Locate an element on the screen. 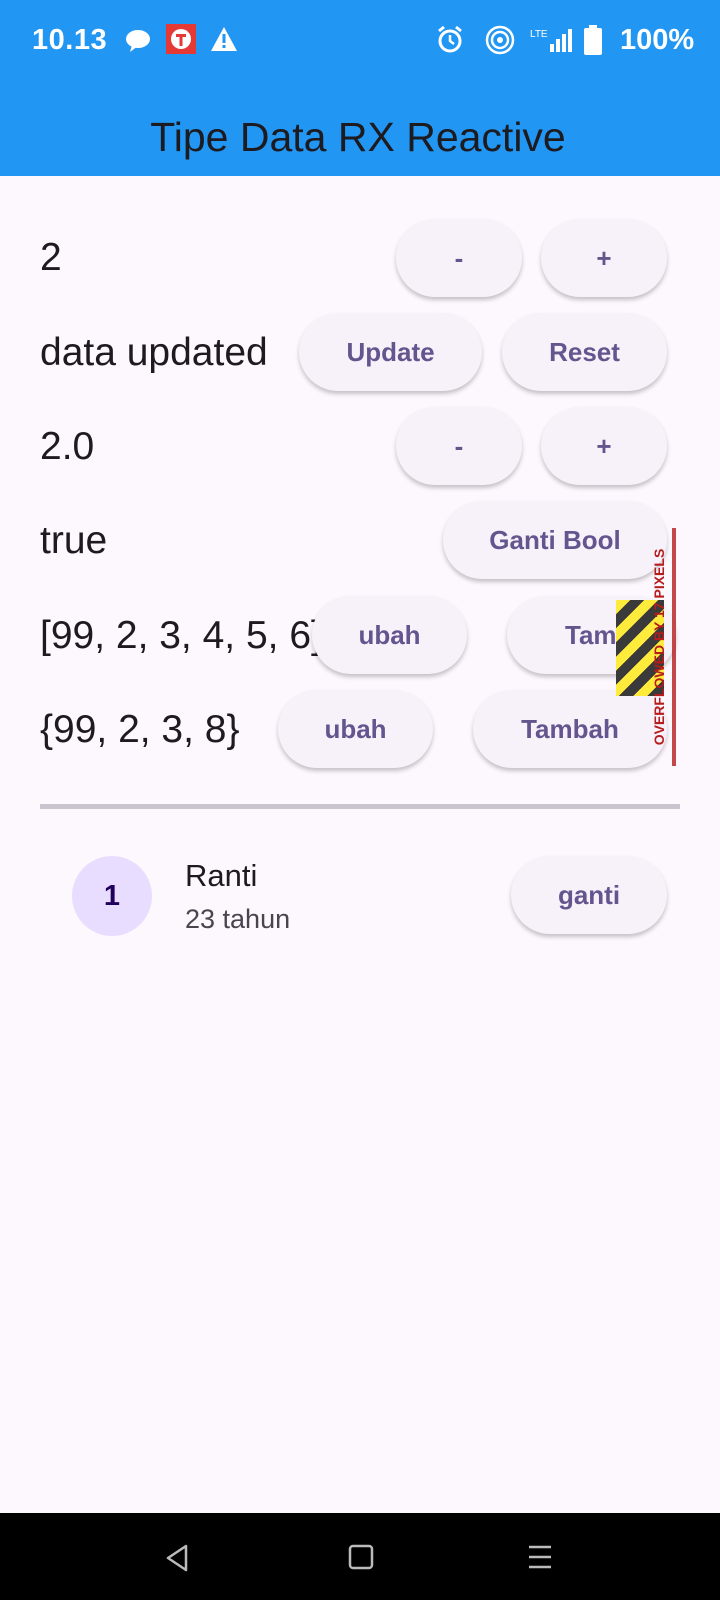 This screenshot has width=720, height=1600. overflow-warning: OVERFLOWED BY 17 PIXELS is located at coordinates (659, 647).